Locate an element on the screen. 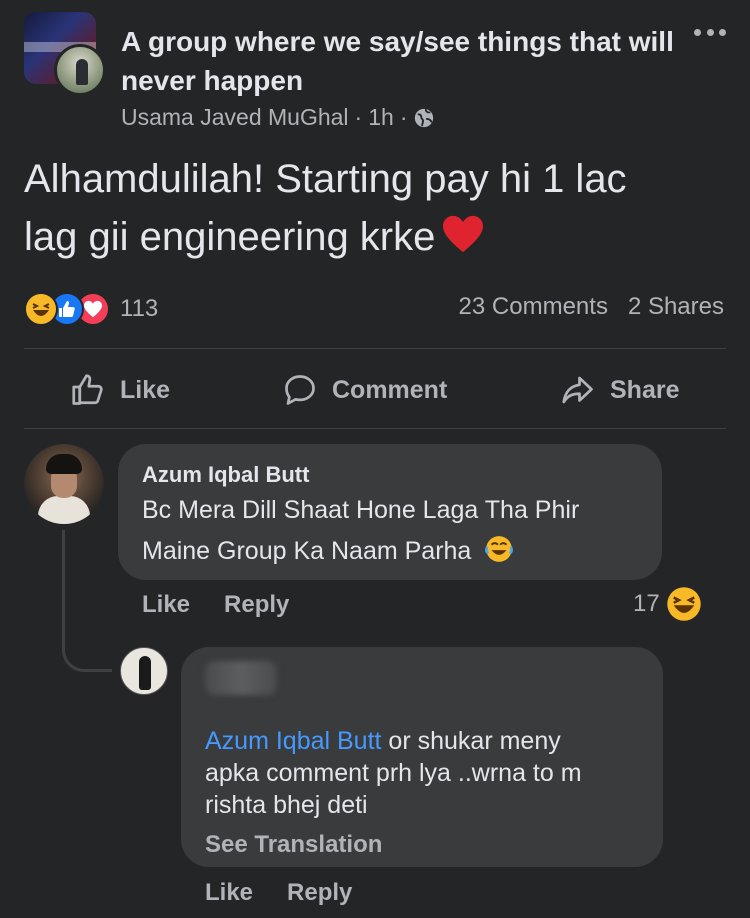  comment-button: Comment is located at coordinates (364, 390).